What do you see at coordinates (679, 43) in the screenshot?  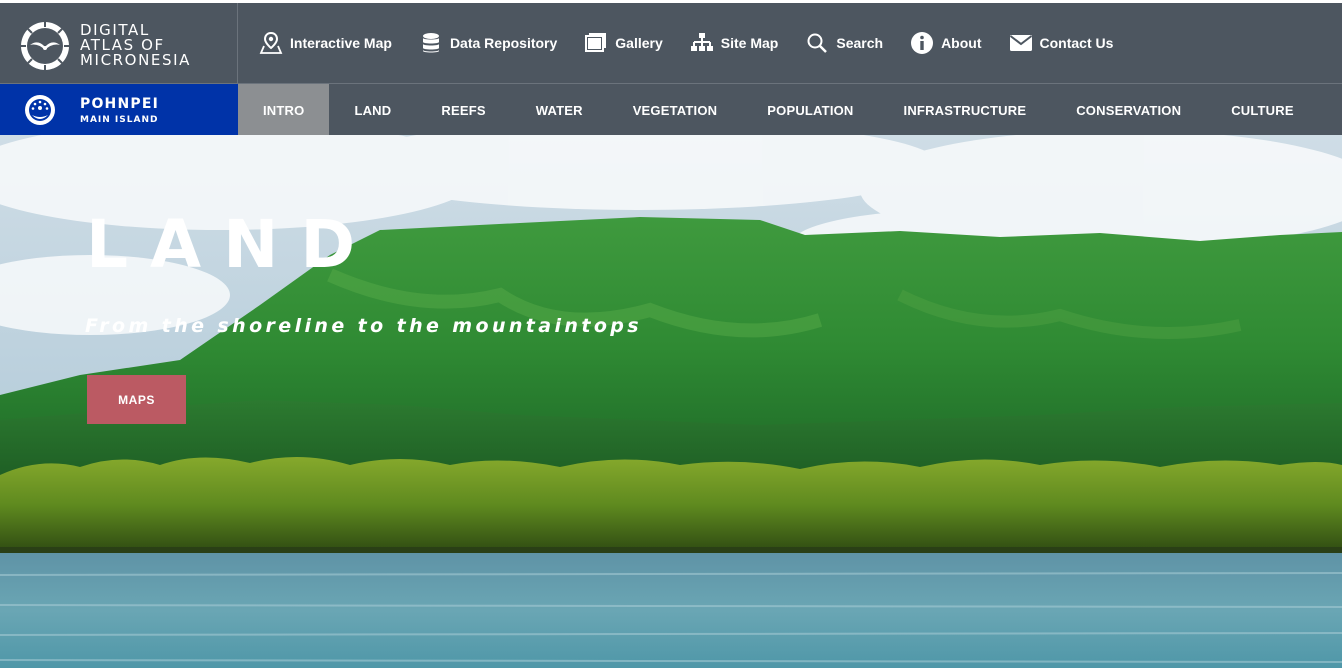 I see `utility-nav: Interactive Map Data Repository Gallery` at bounding box center [679, 43].